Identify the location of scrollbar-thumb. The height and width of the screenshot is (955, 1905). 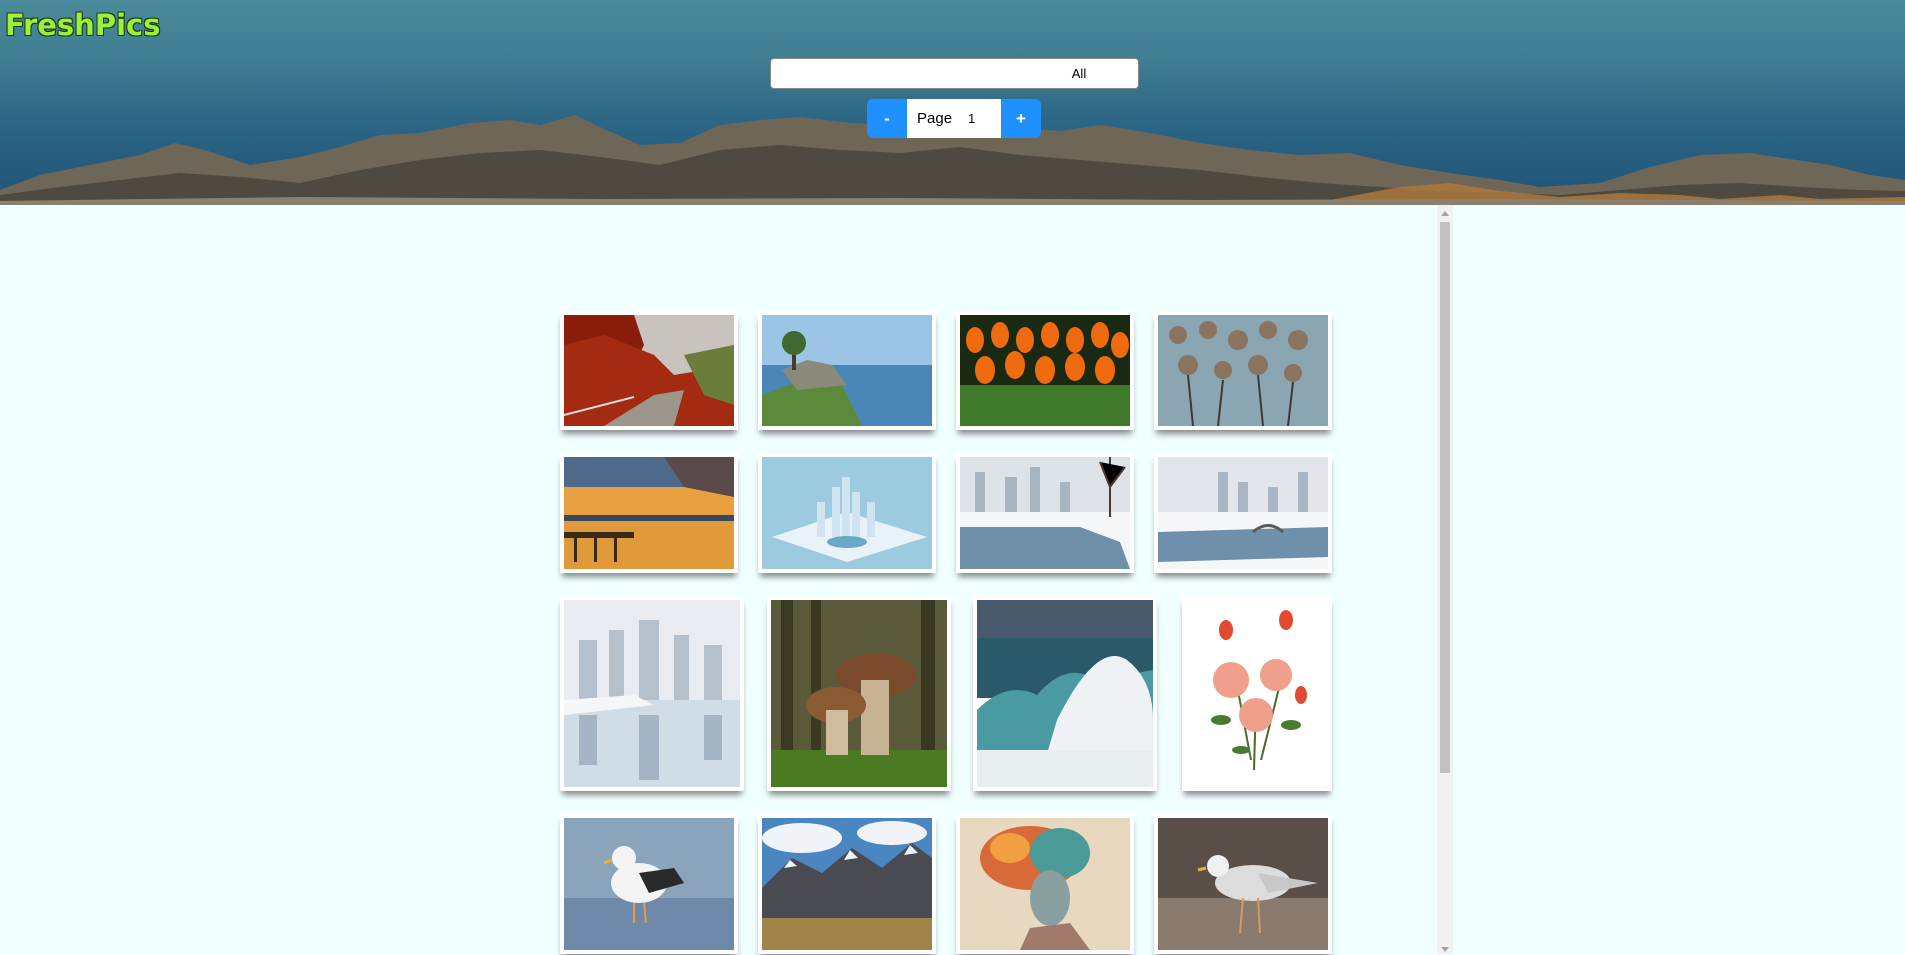
(1445, 497).